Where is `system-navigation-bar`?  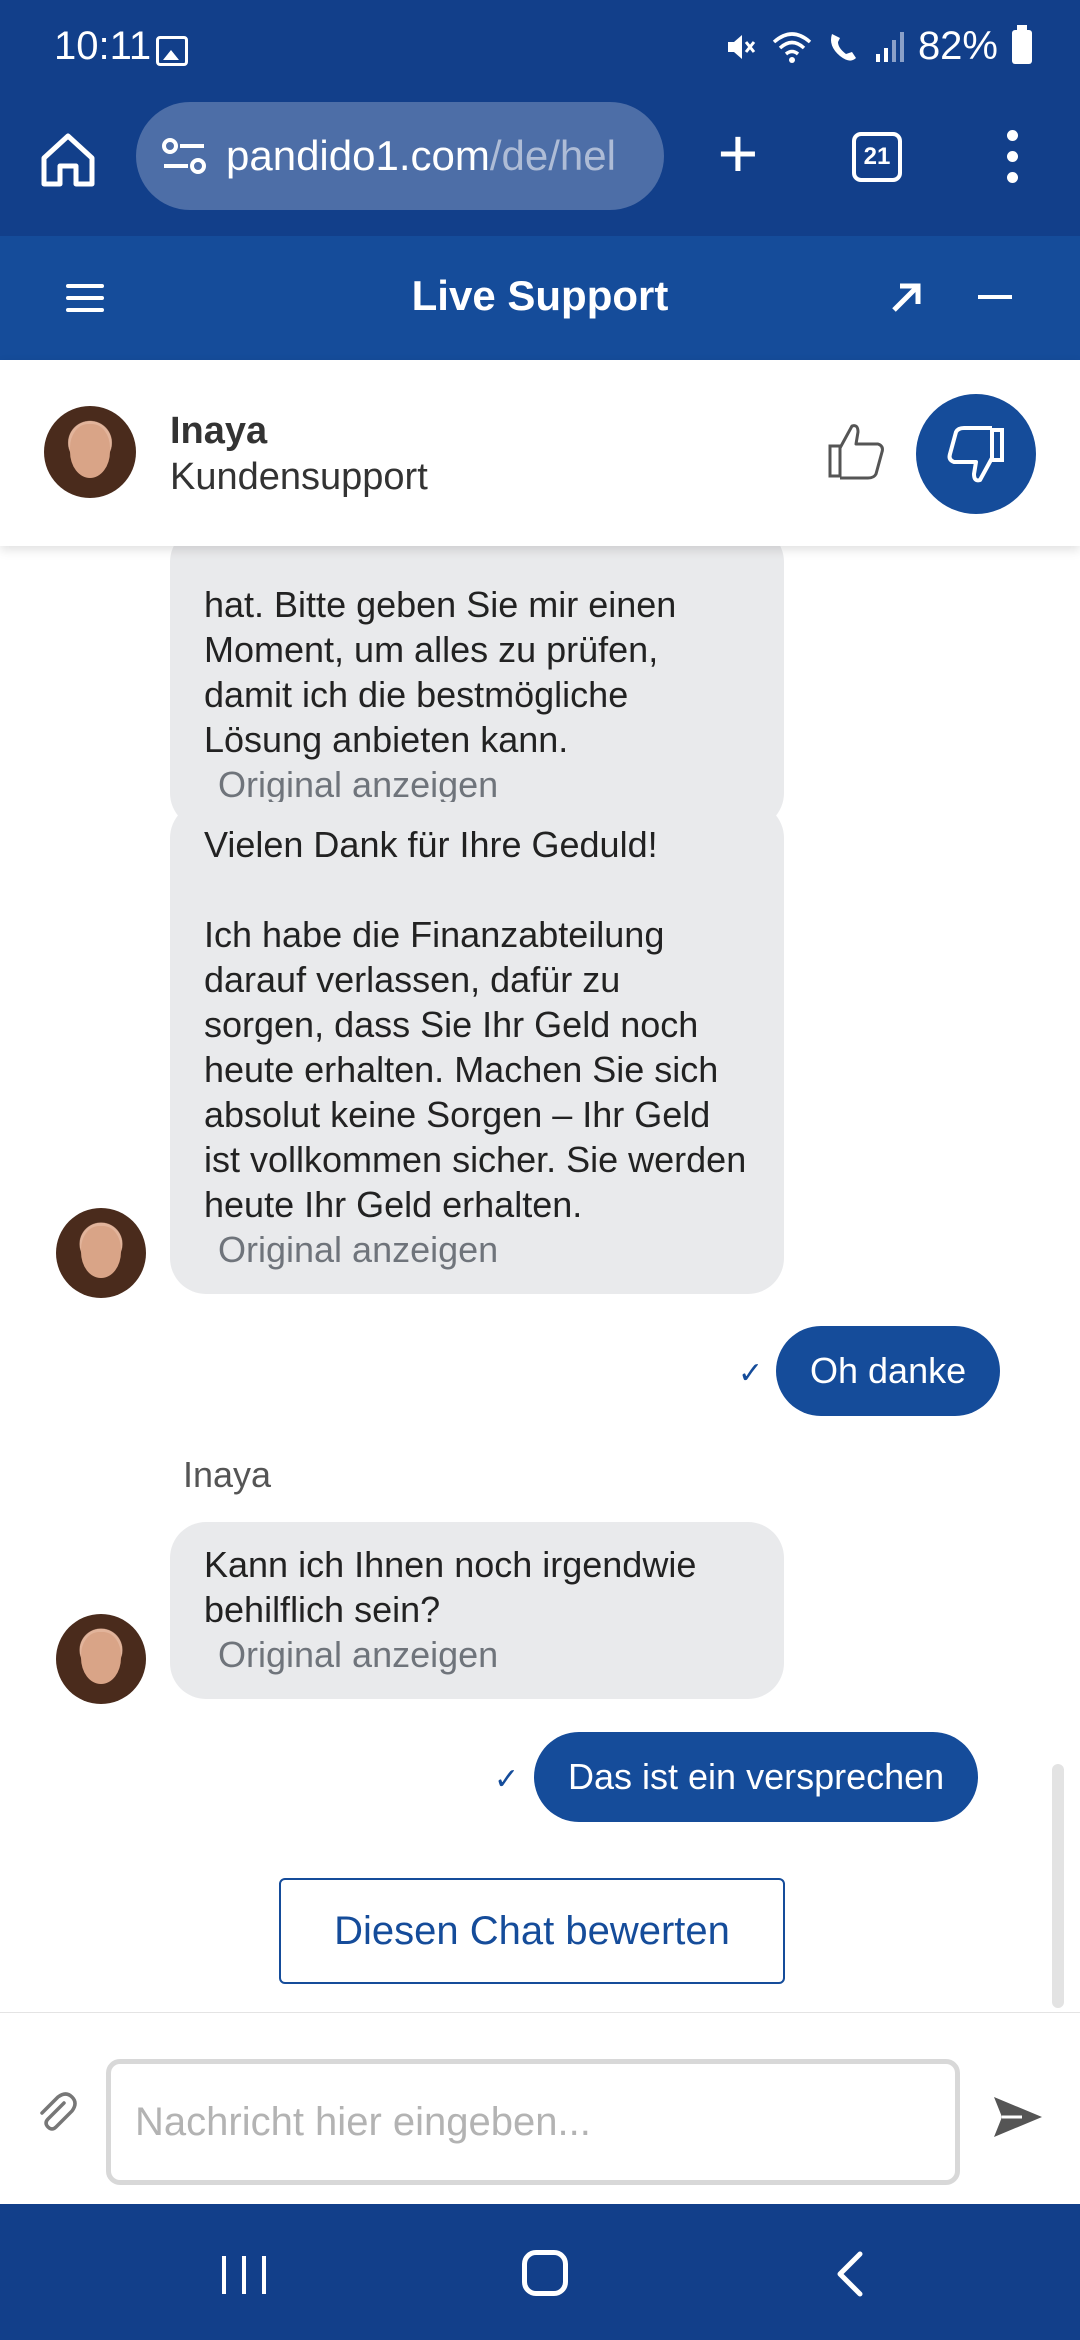 system-navigation-bar is located at coordinates (540, 2272).